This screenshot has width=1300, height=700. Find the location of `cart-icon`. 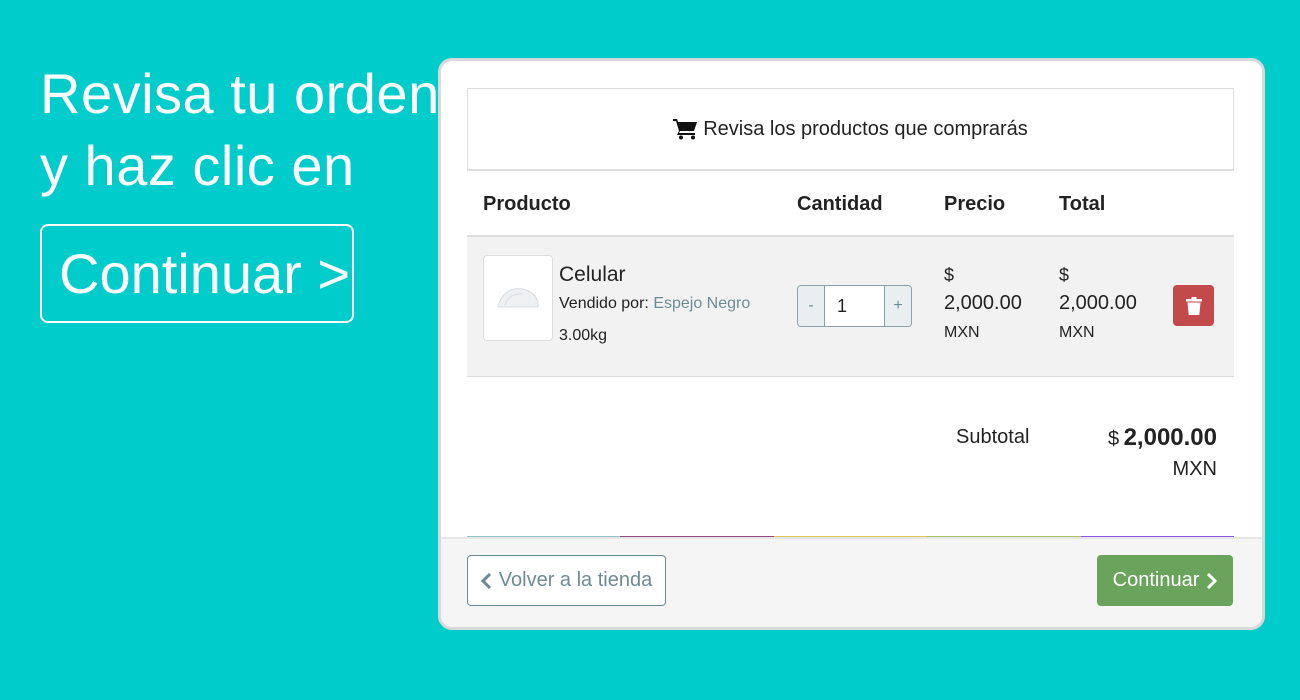

cart-icon is located at coordinates (685, 129).